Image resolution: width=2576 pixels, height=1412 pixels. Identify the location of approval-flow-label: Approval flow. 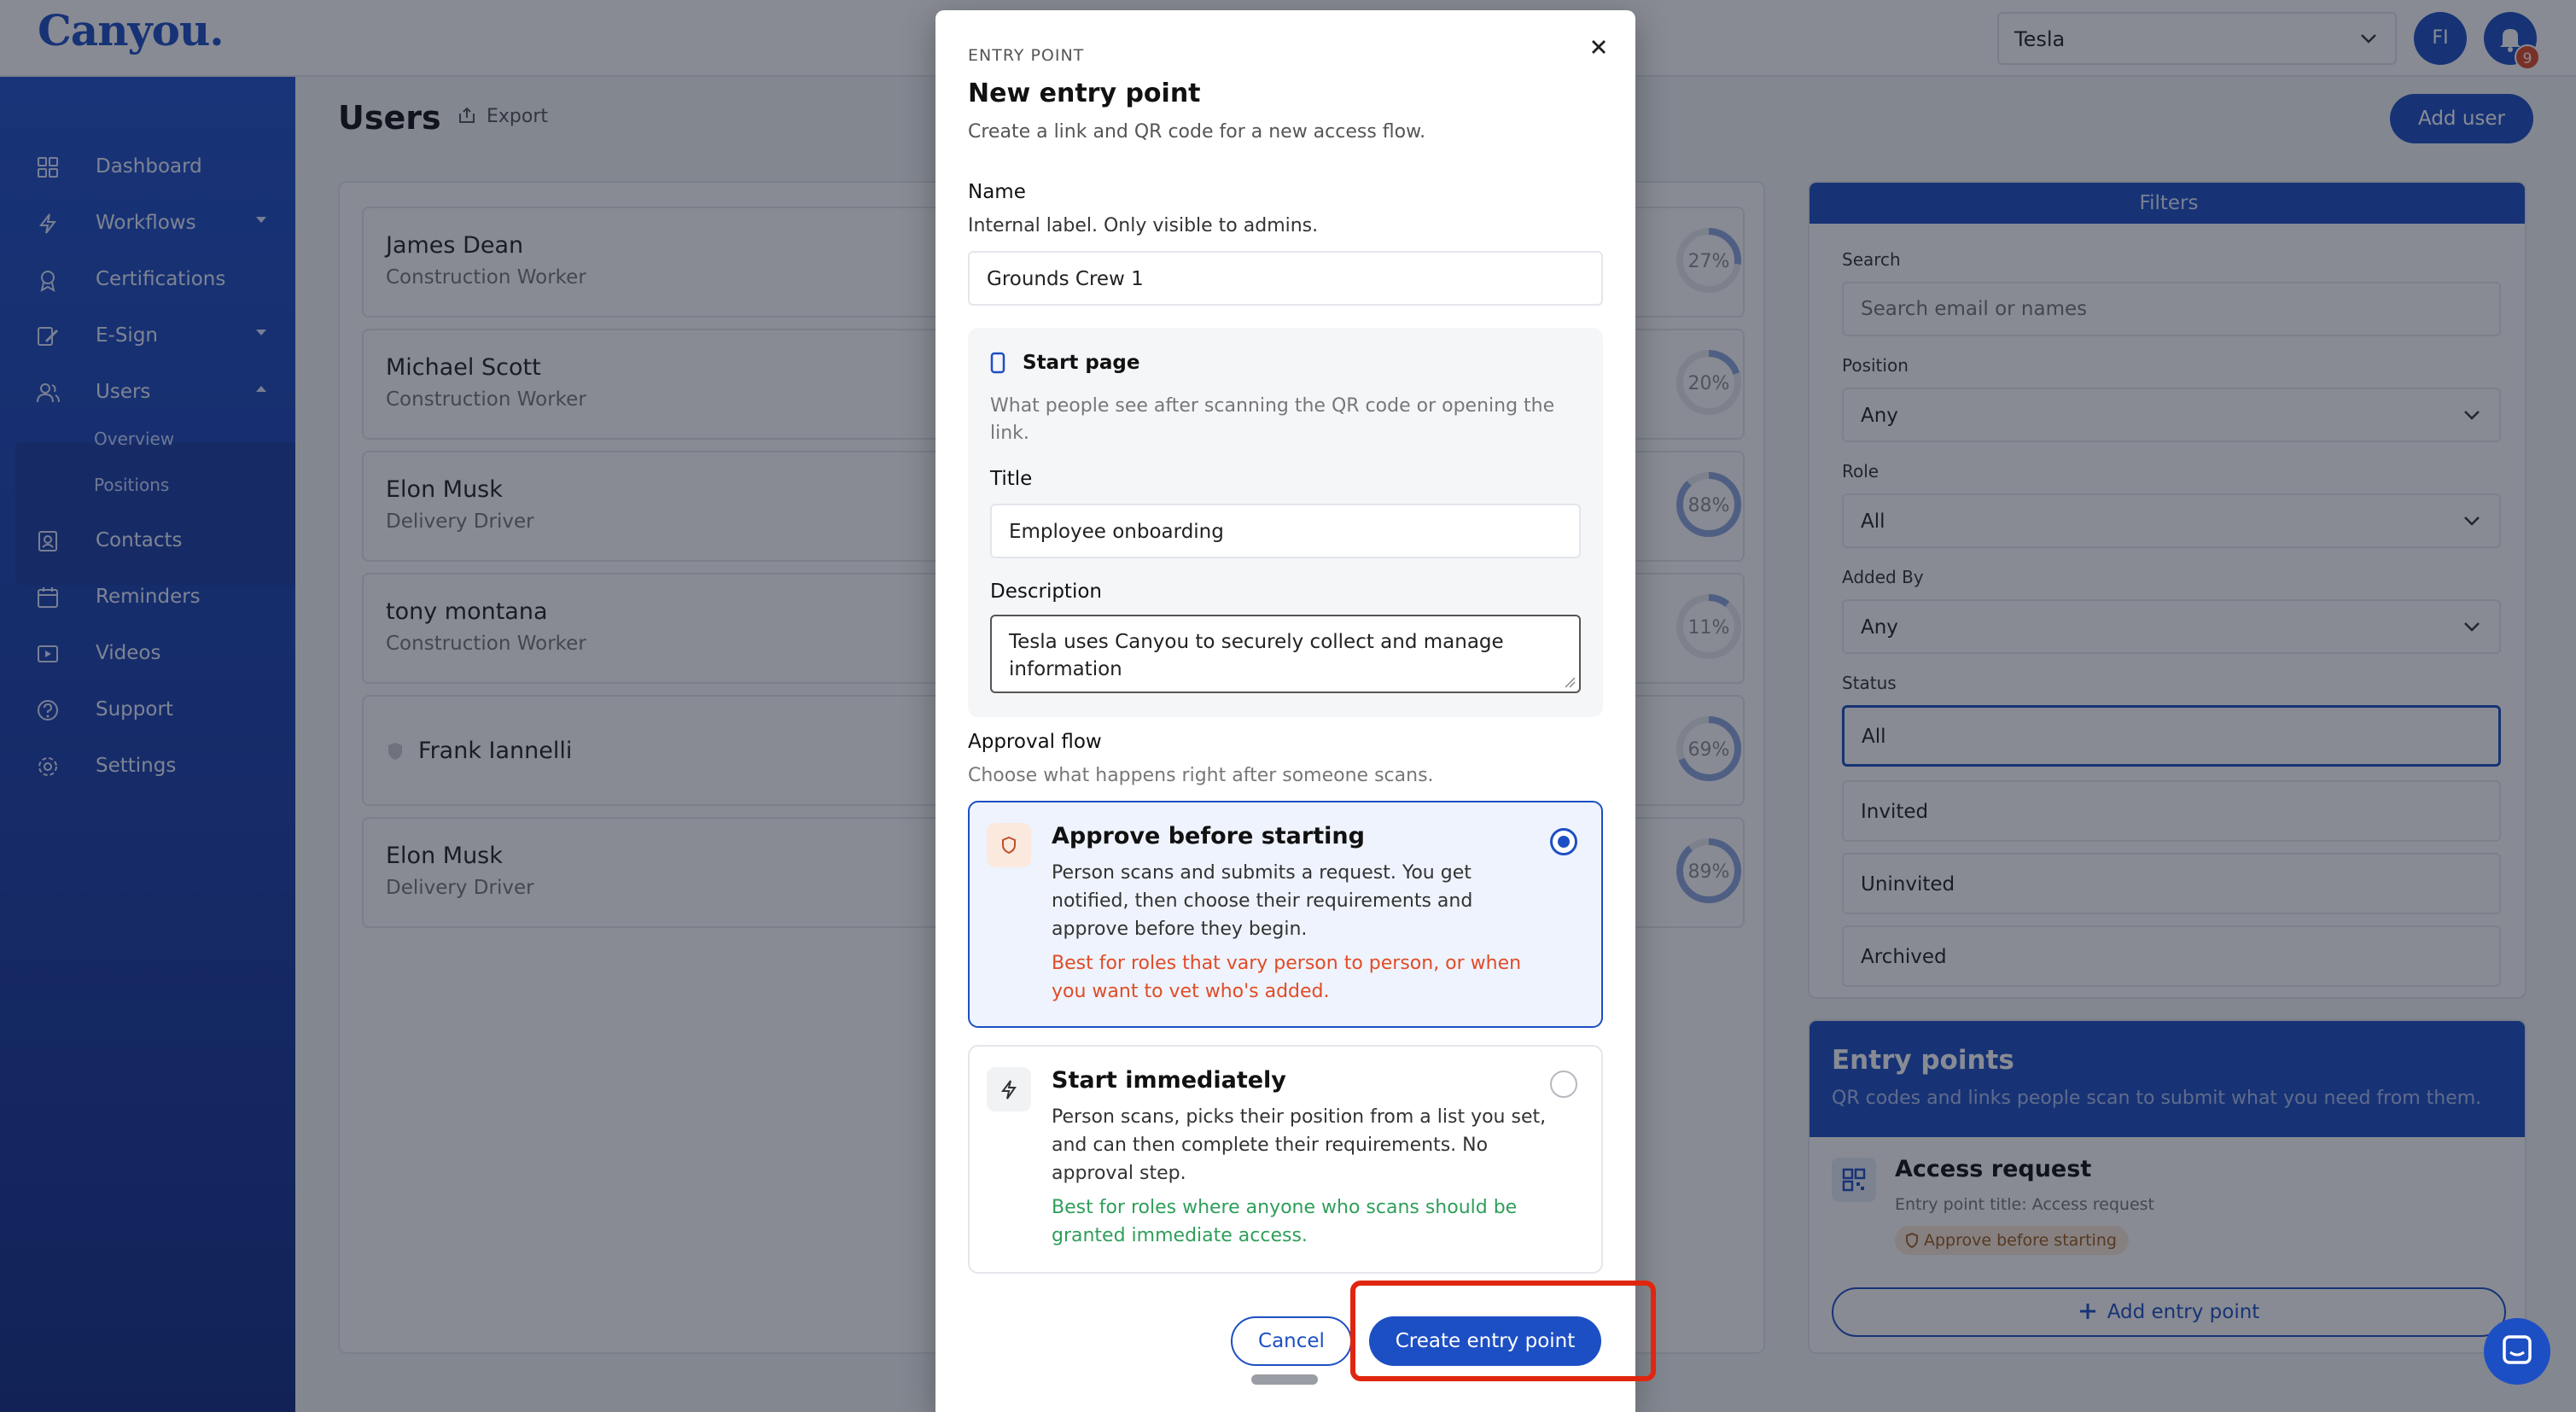
(1035, 742).